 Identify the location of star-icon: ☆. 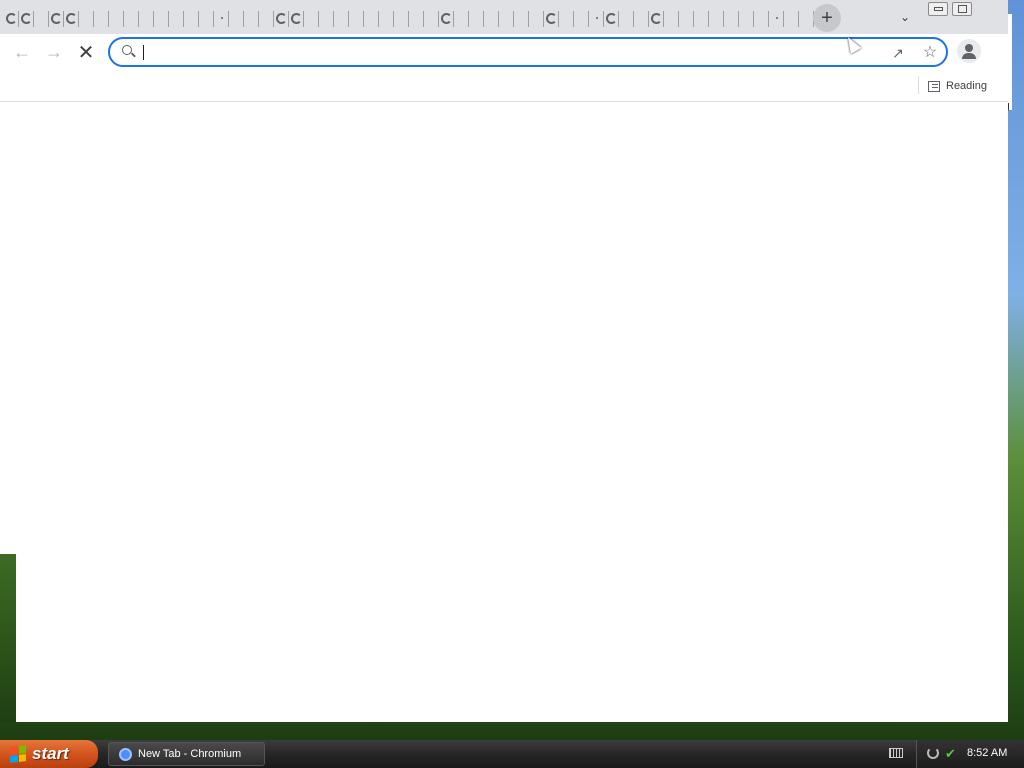
(930, 52).